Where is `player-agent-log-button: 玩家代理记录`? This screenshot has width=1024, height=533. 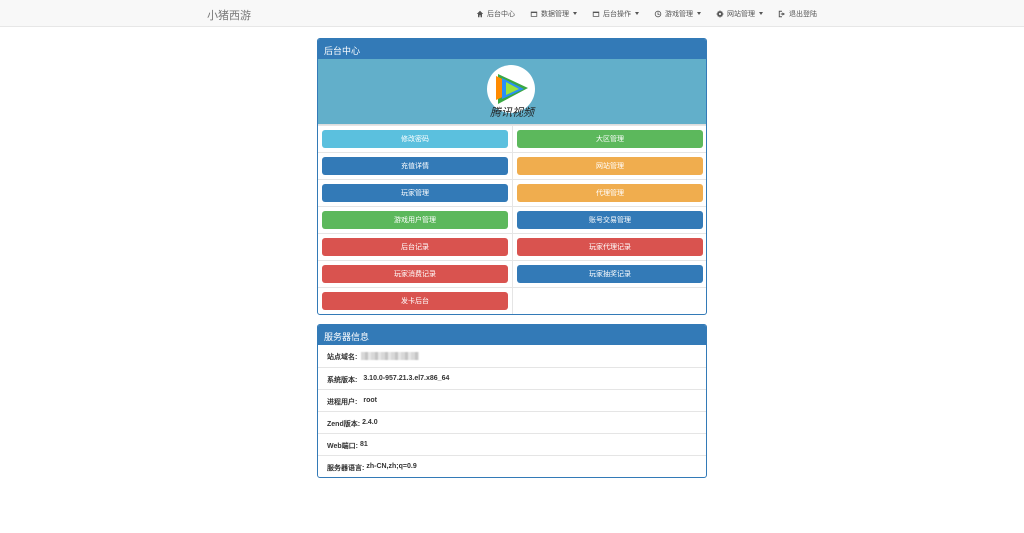
player-agent-log-button: 玩家代理记录 is located at coordinates (610, 247).